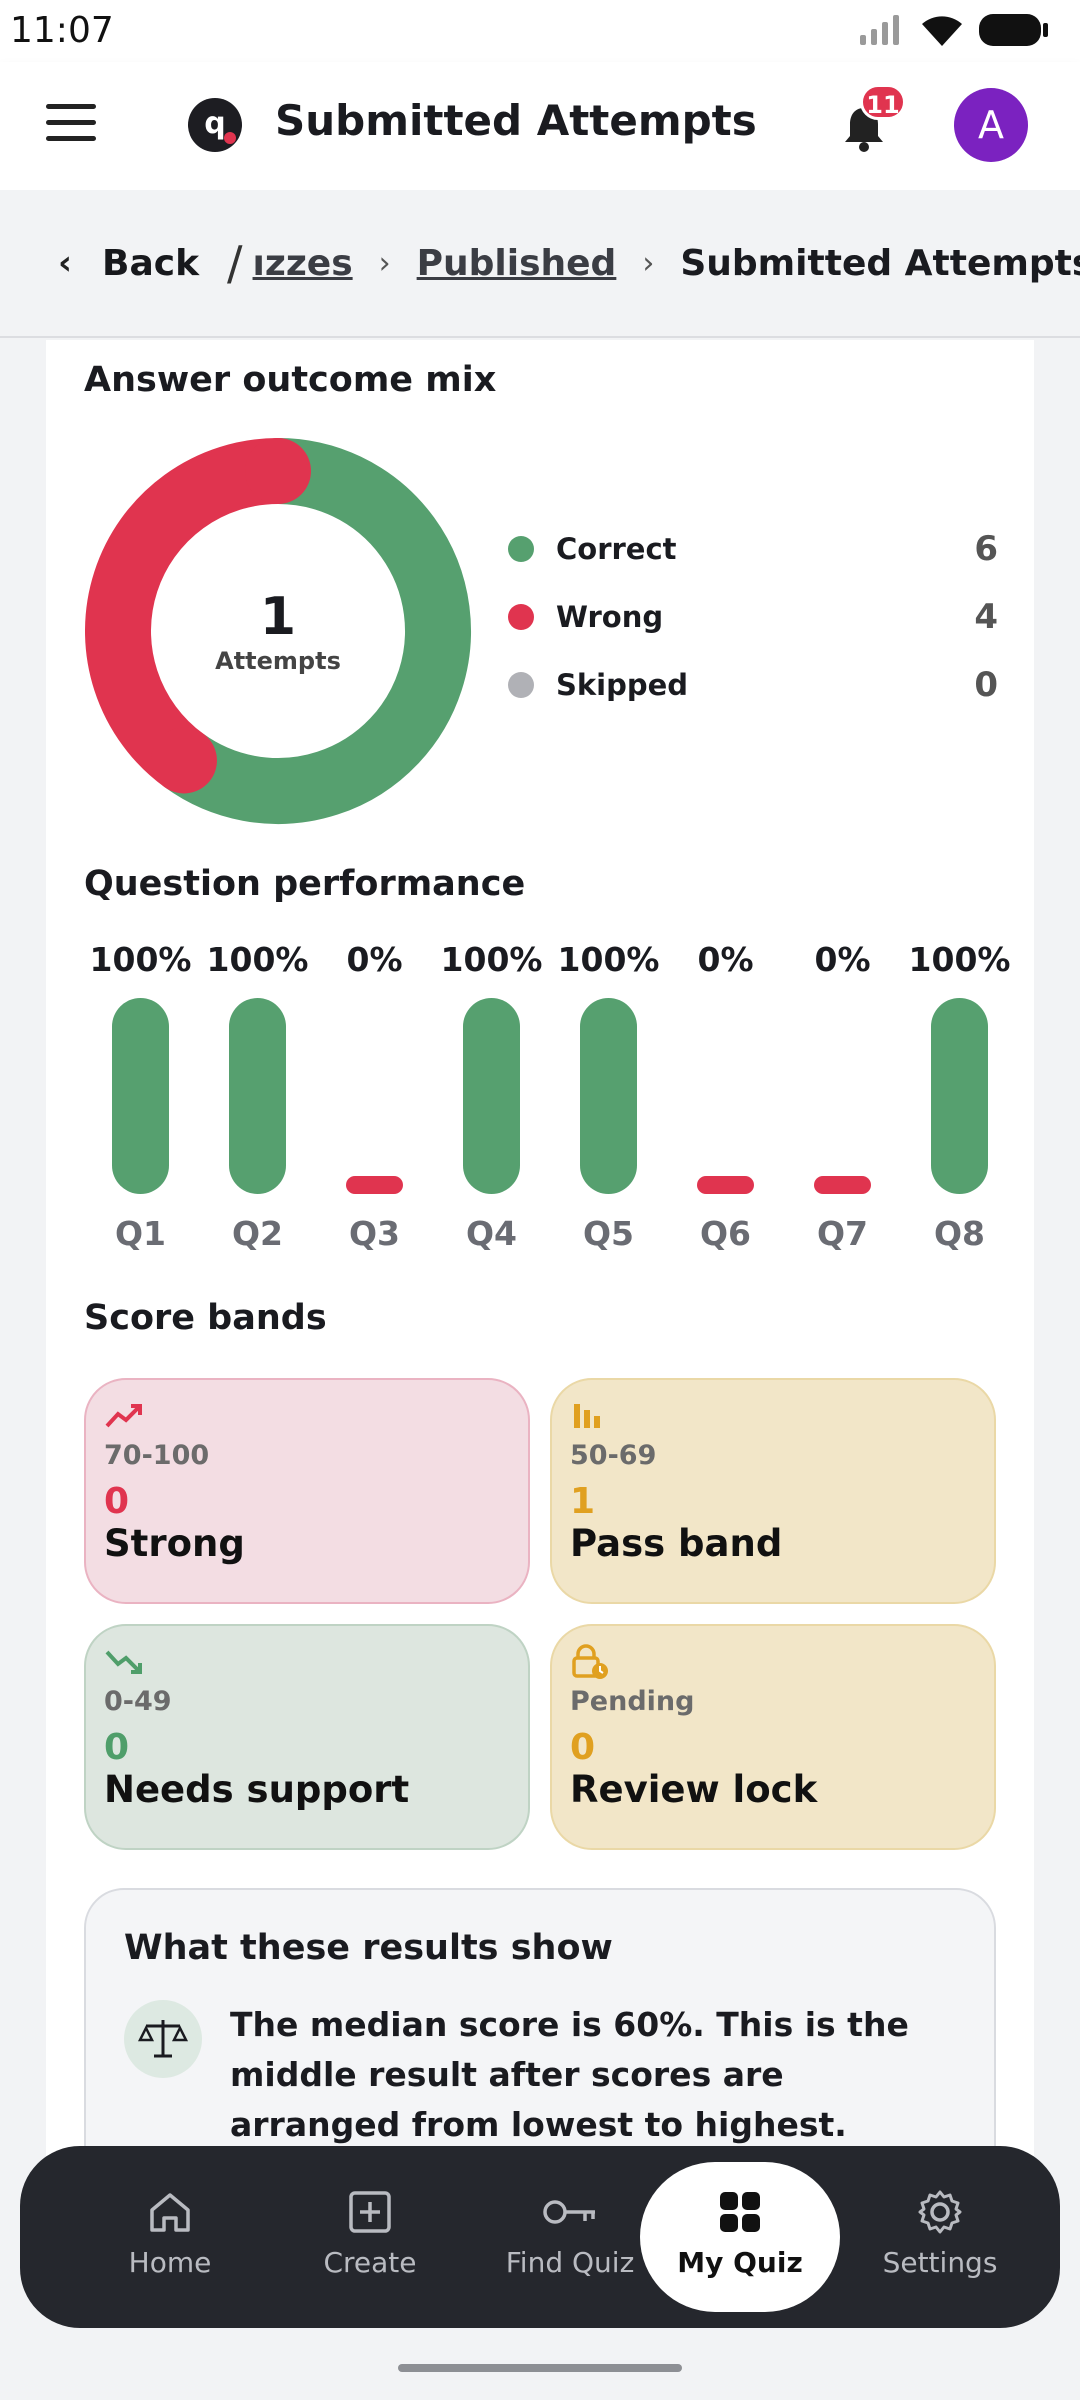  What do you see at coordinates (991, 125) in the screenshot?
I see `avatar: A` at bounding box center [991, 125].